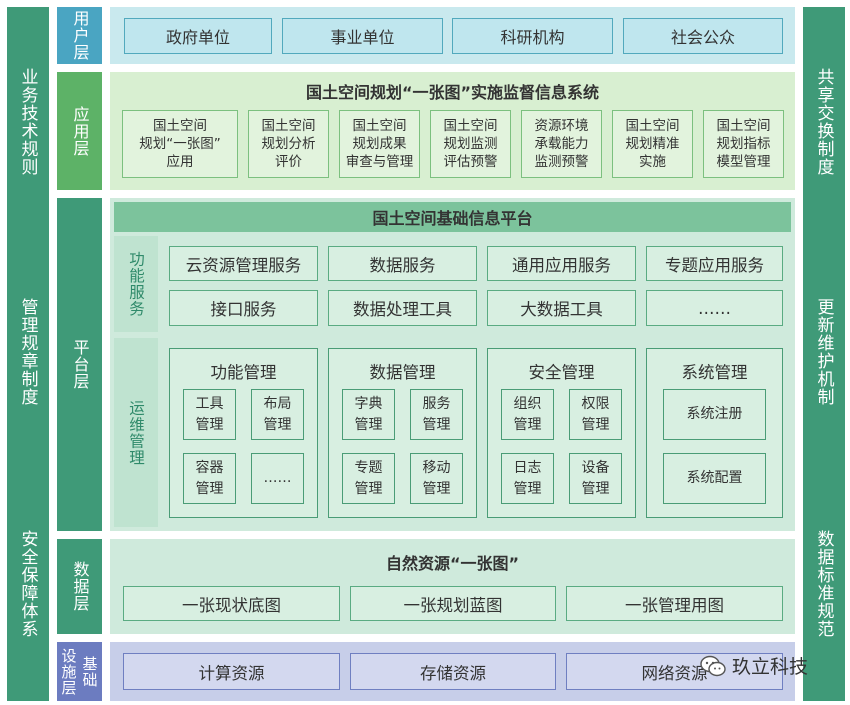 This screenshot has height=705, width=850. Describe the element at coordinates (527, 414) in the screenshot. I see `ops-cell: 组织 管理` at that location.